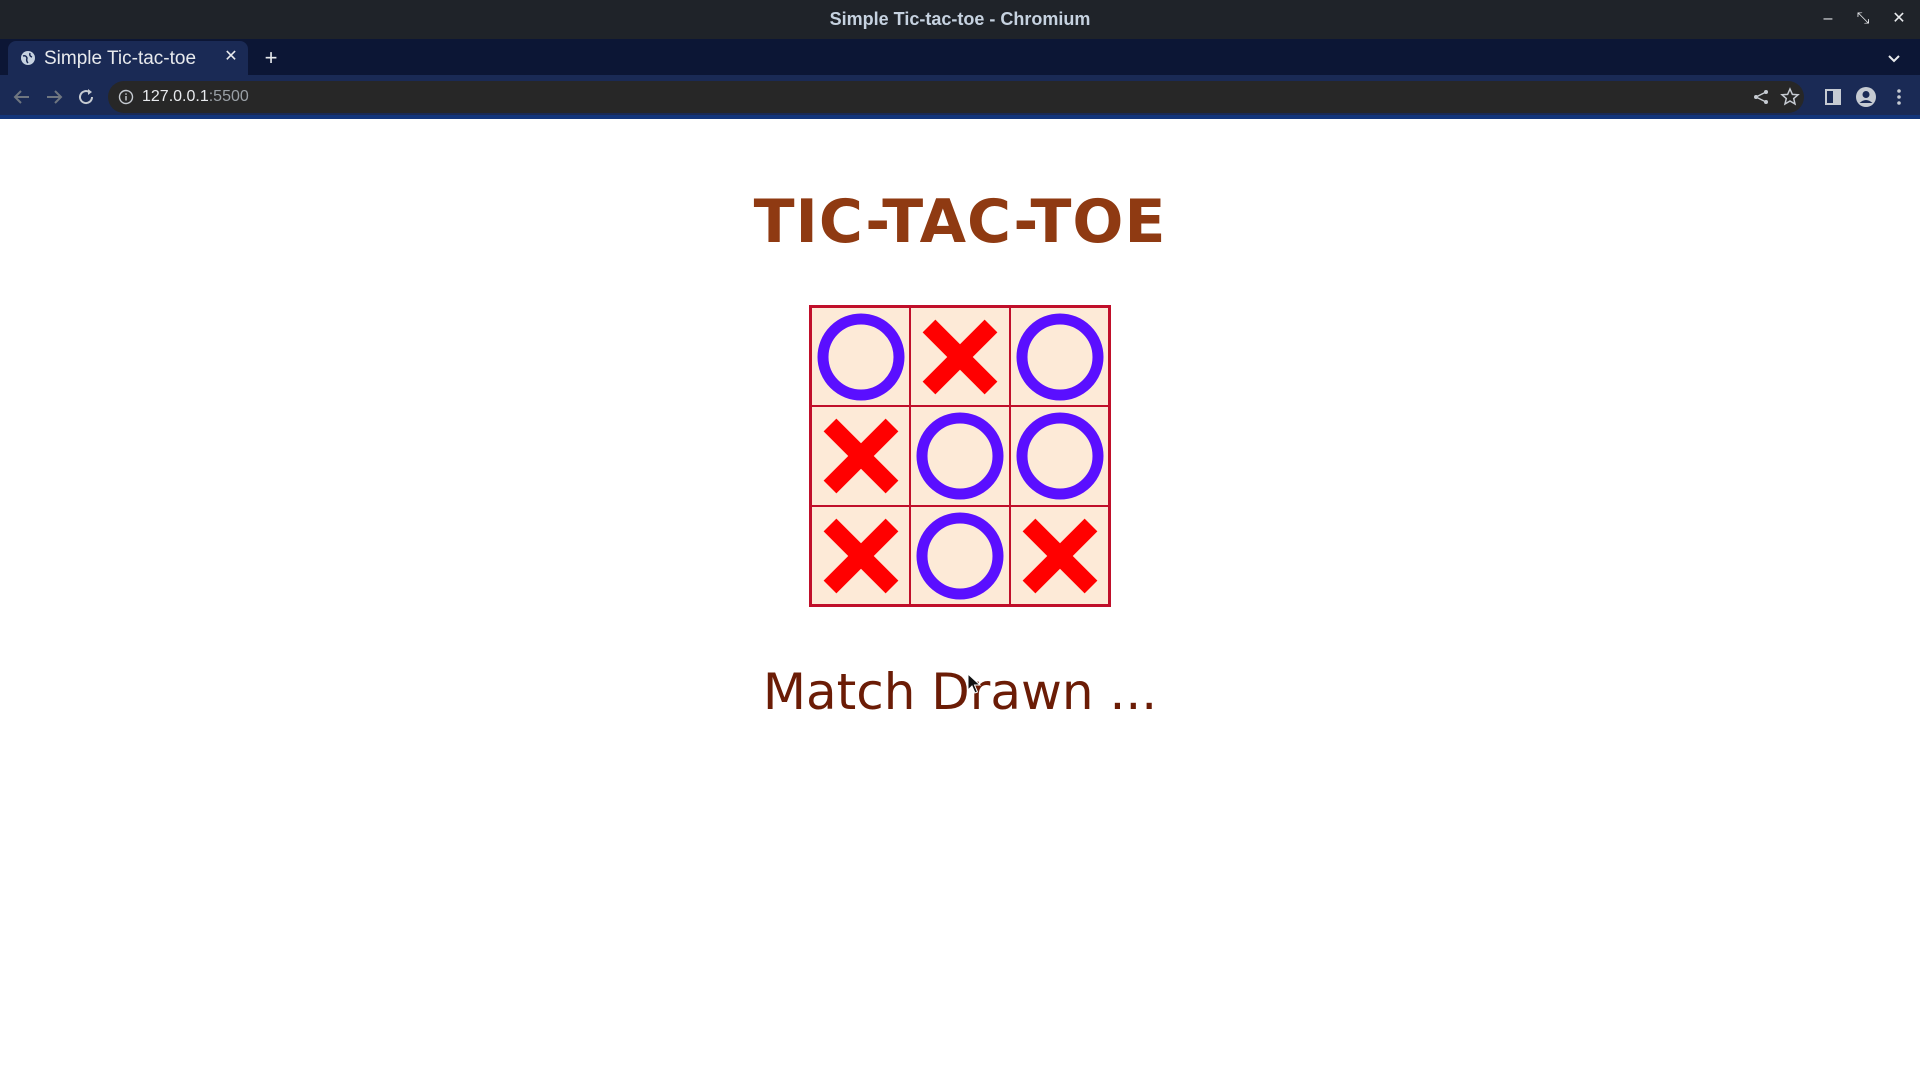  What do you see at coordinates (228, 96) in the screenshot?
I see `url-port: :5500` at bounding box center [228, 96].